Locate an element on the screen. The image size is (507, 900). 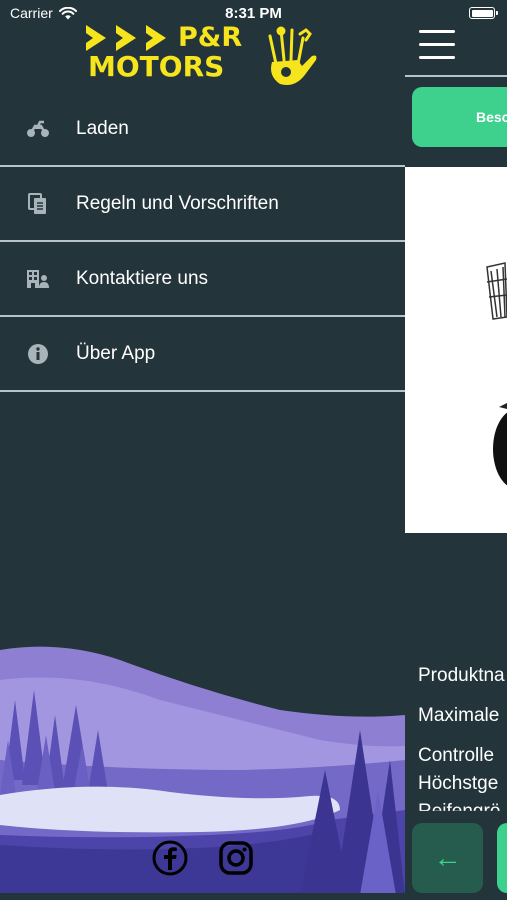
brand-logo-pr: P&R is located at coordinates (210, 37).